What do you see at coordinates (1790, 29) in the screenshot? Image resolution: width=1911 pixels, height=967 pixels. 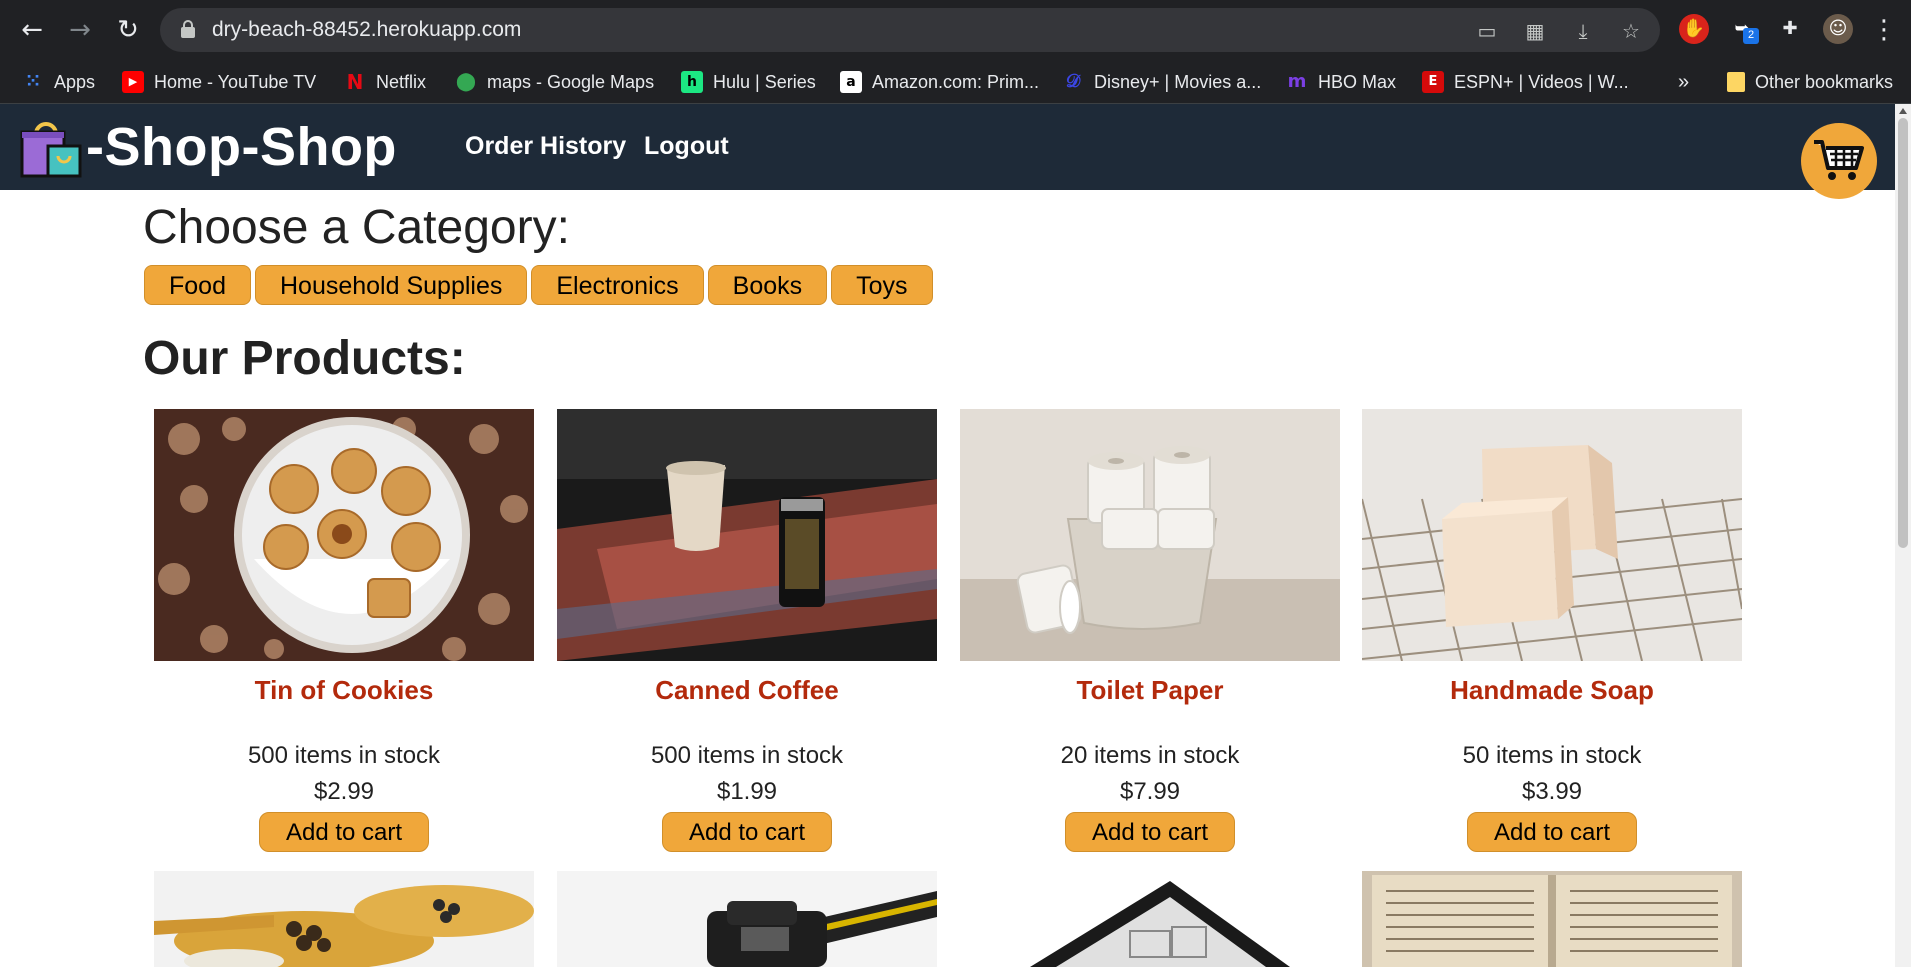 I see `extensions-puzzle-icon: ✚` at bounding box center [1790, 29].